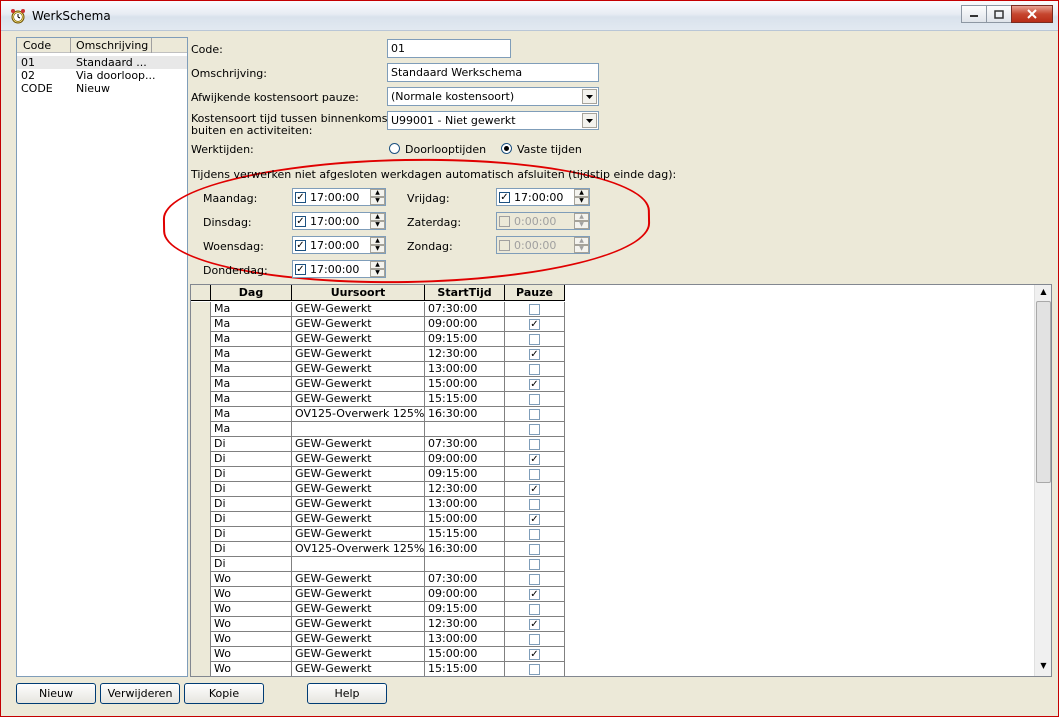  I want to click on table-row: Wo GEW-Gewerkt 15:00:00 ✓, so click(378, 654).